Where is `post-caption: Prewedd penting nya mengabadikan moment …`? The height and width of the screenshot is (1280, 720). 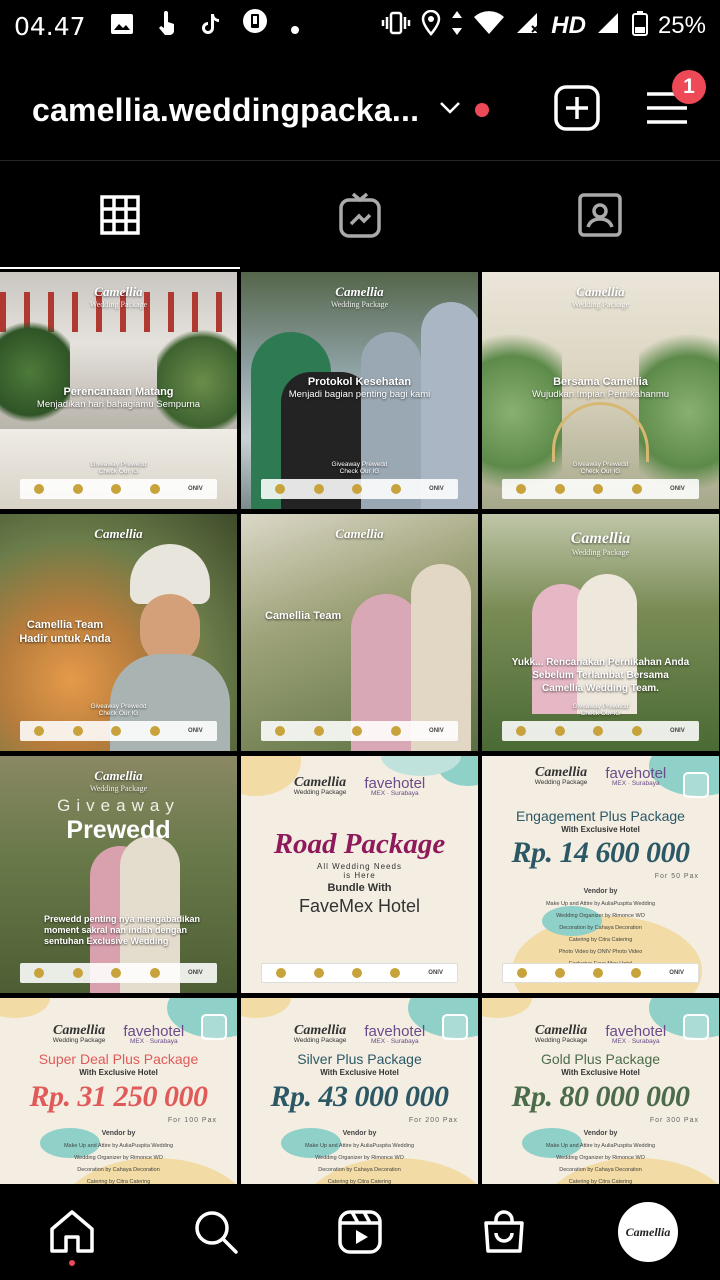 post-caption: Prewedd penting nya mengabadikan moment … is located at coordinates (122, 930).